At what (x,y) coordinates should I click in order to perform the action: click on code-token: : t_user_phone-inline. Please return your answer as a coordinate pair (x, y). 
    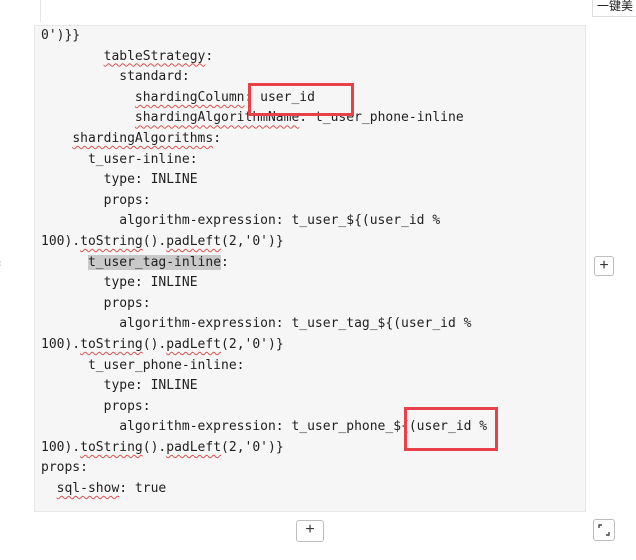
    Looking at the image, I should click on (381, 118).